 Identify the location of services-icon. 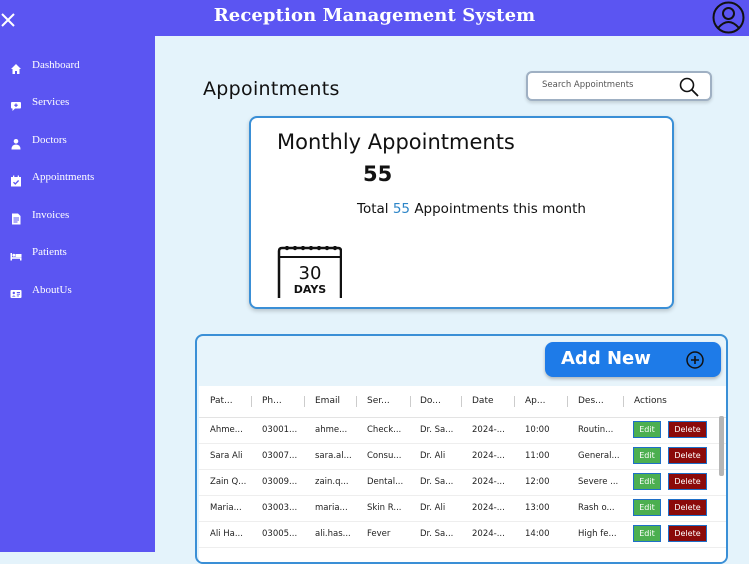
(16, 104).